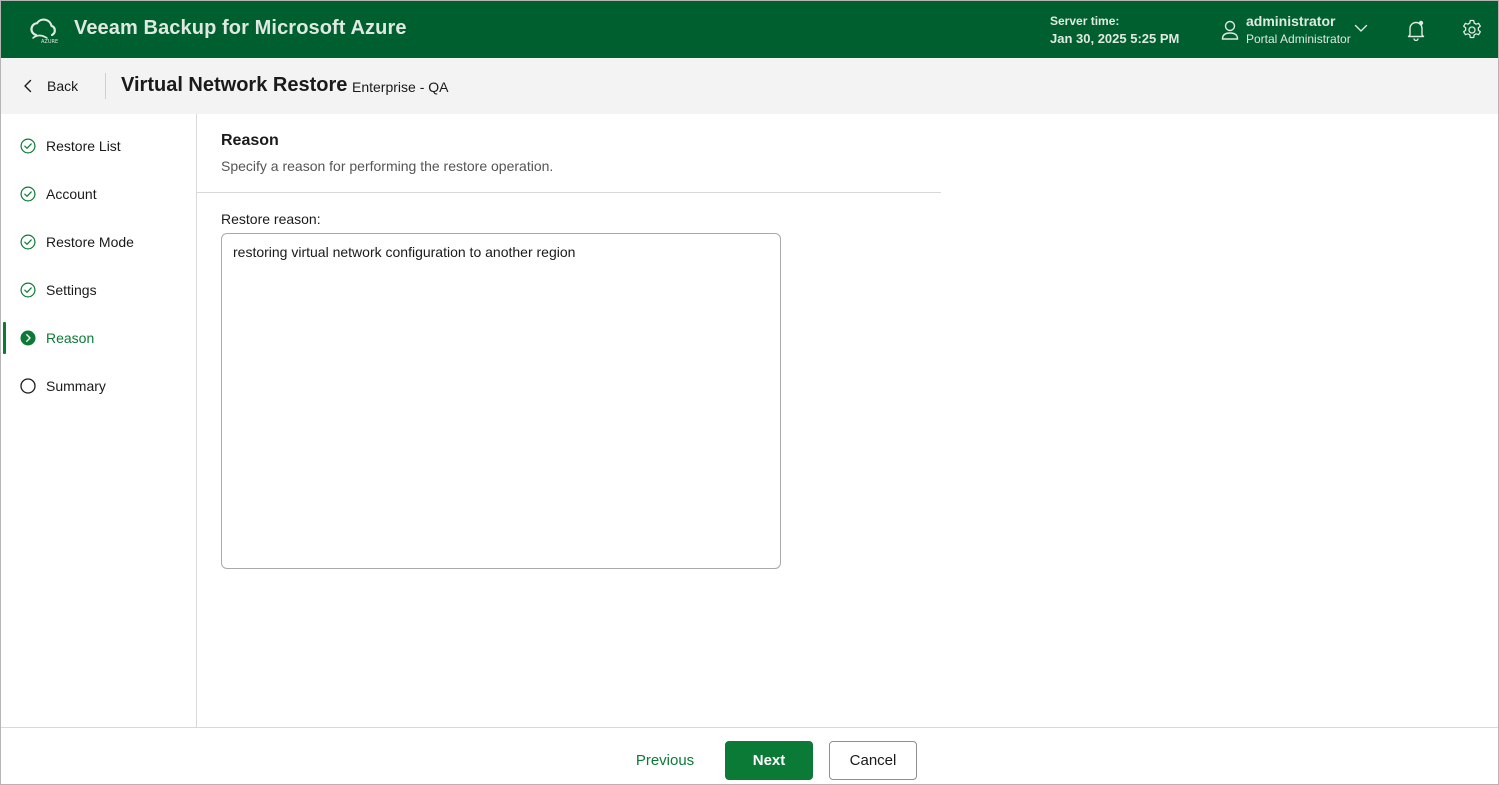 The image size is (1499, 785). I want to click on gear-icon, so click(1472, 30).